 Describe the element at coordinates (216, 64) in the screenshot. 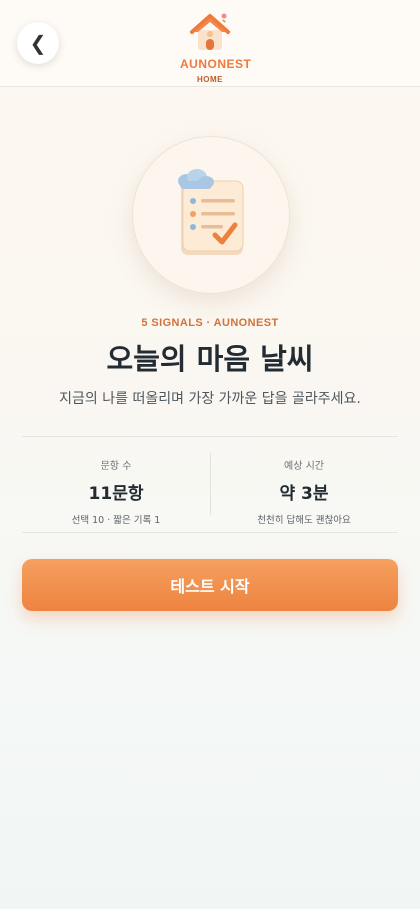

I see `brand-name: AUNONEST` at that location.